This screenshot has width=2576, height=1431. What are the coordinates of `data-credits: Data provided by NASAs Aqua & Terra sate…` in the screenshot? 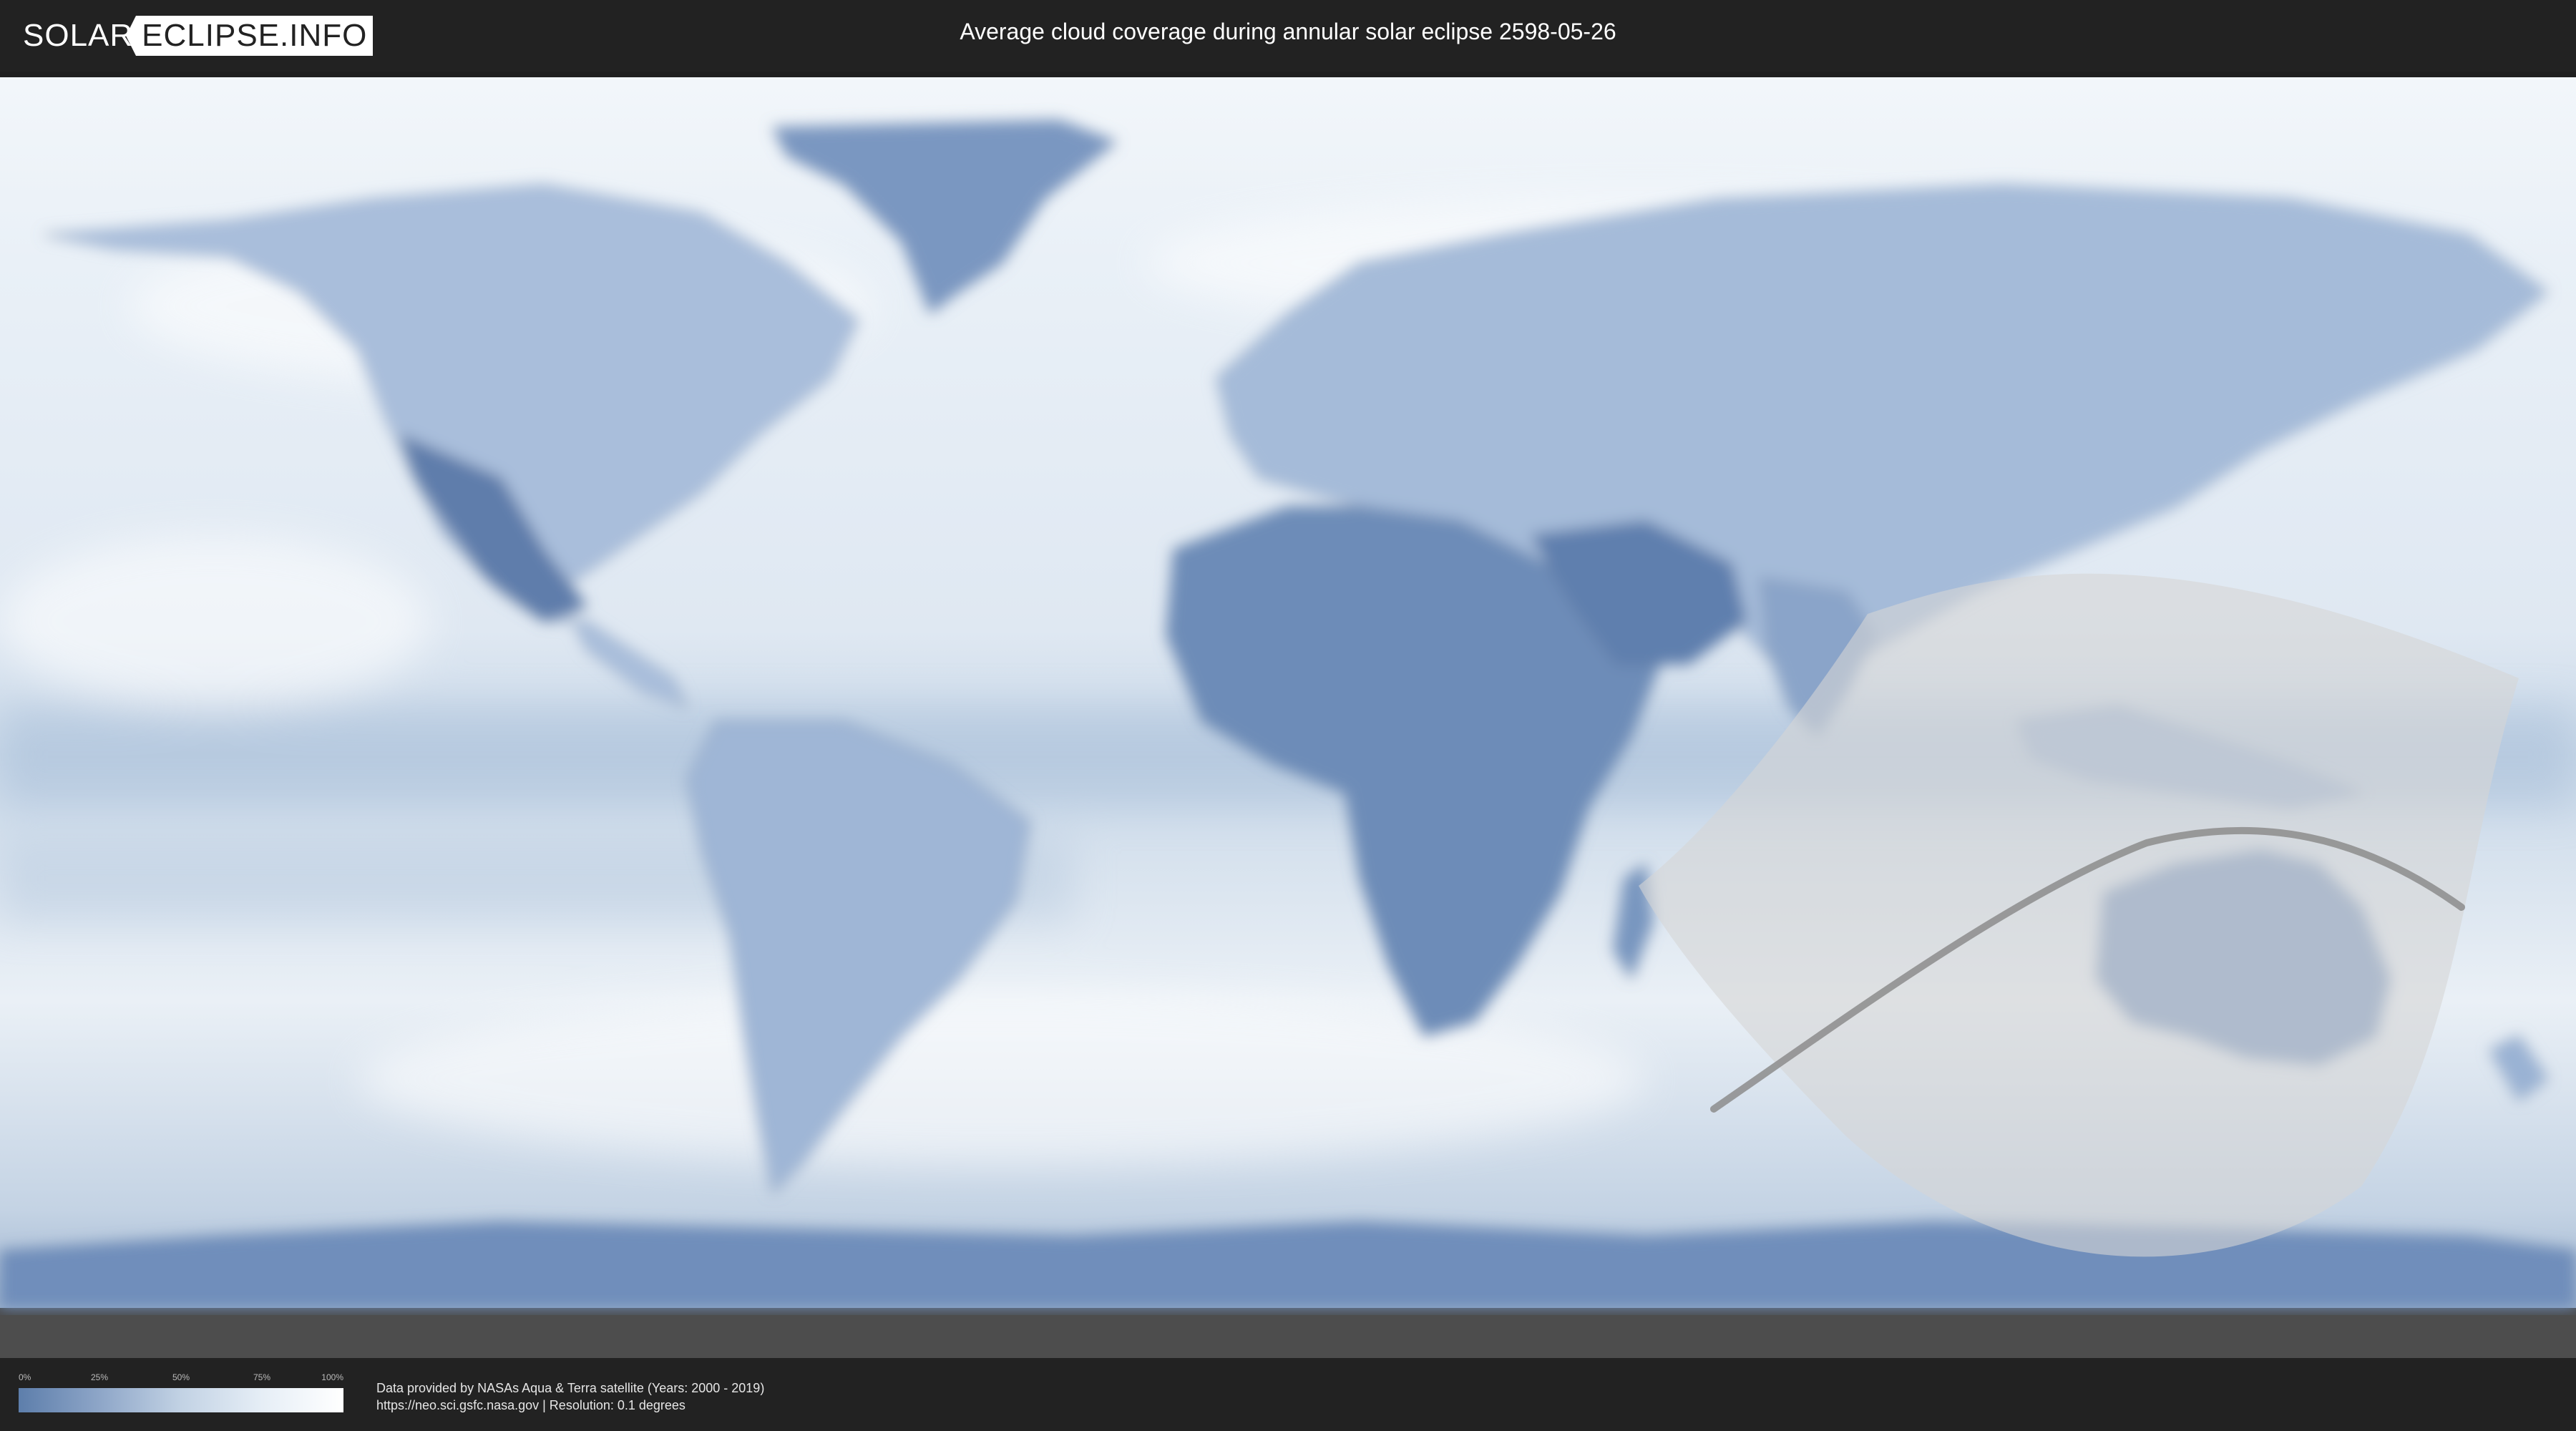 It's located at (570, 1396).